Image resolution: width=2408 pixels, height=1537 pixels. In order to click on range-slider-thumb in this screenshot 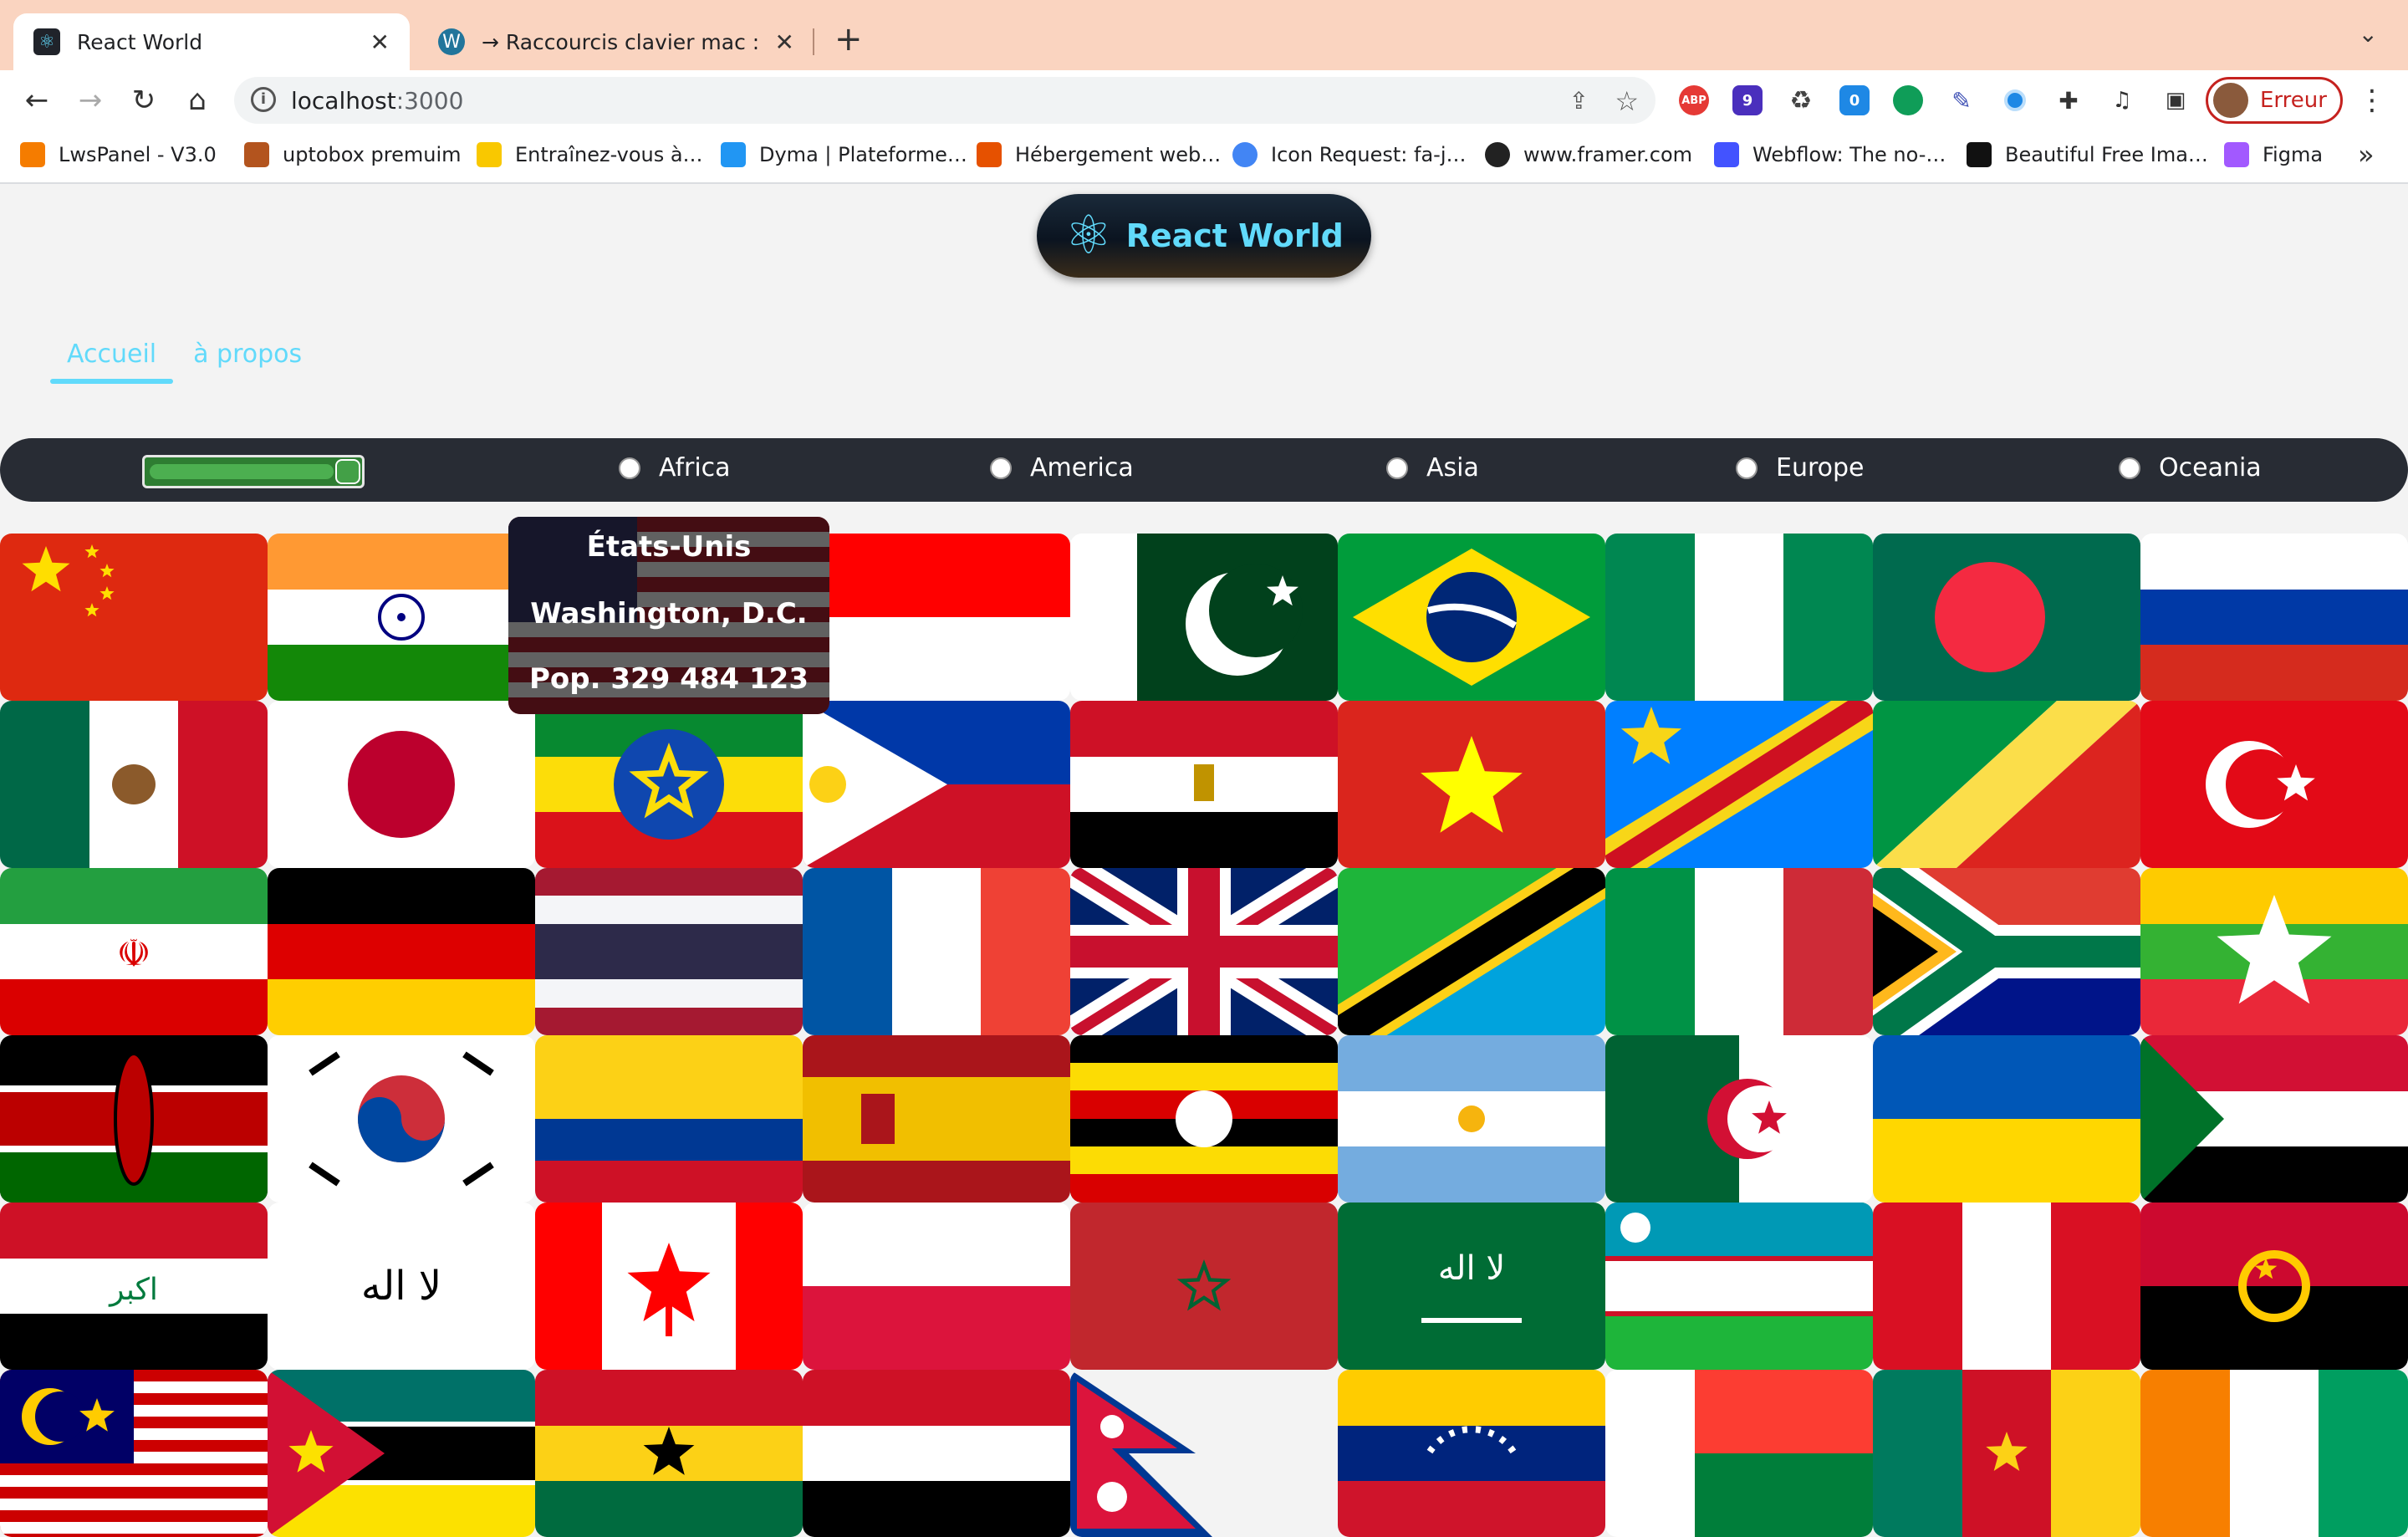, I will do `click(348, 471)`.